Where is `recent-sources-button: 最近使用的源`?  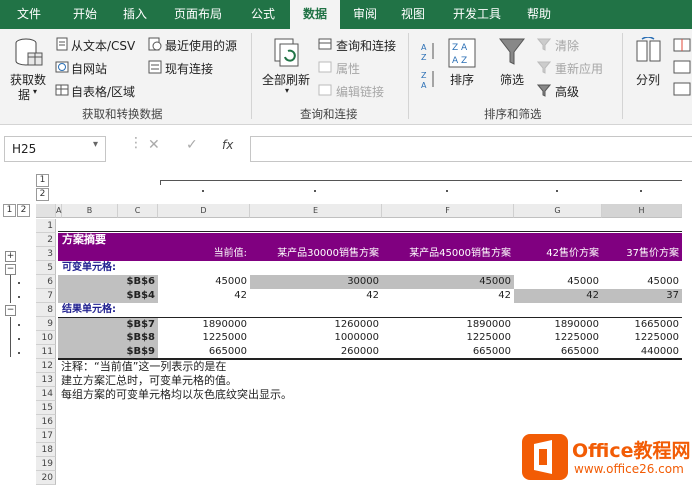 recent-sources-button: 最近使用的源 is located at coordinates (201, 45).